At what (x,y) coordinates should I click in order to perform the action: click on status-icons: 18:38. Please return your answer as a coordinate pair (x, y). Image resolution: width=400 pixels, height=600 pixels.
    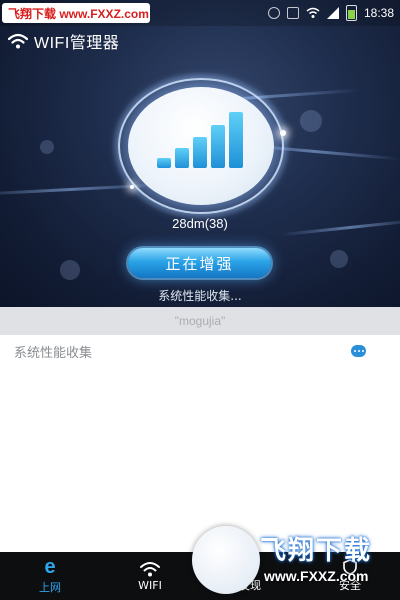
    Looking at the image, I should click on (330, 13).